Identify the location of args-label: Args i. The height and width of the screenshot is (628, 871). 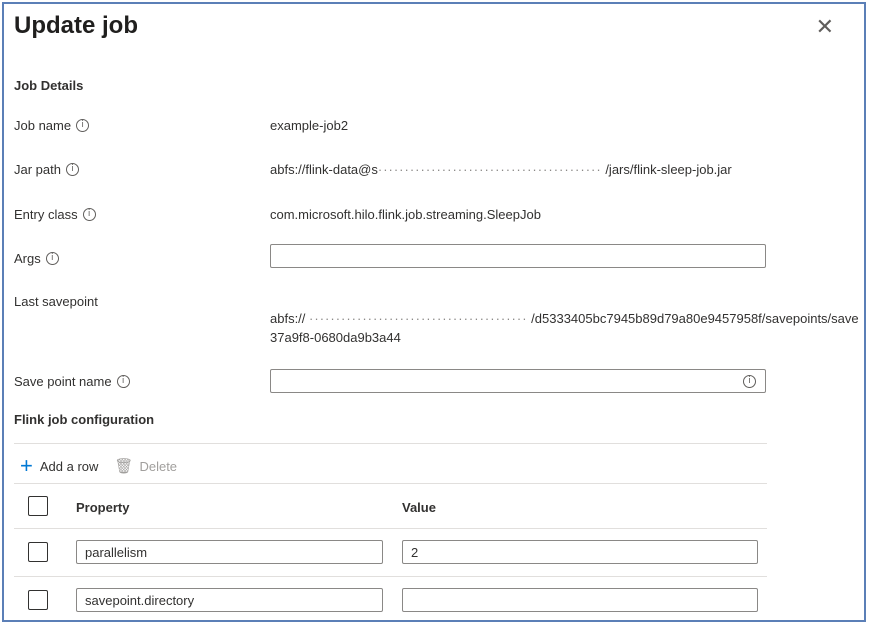
(36, 258).